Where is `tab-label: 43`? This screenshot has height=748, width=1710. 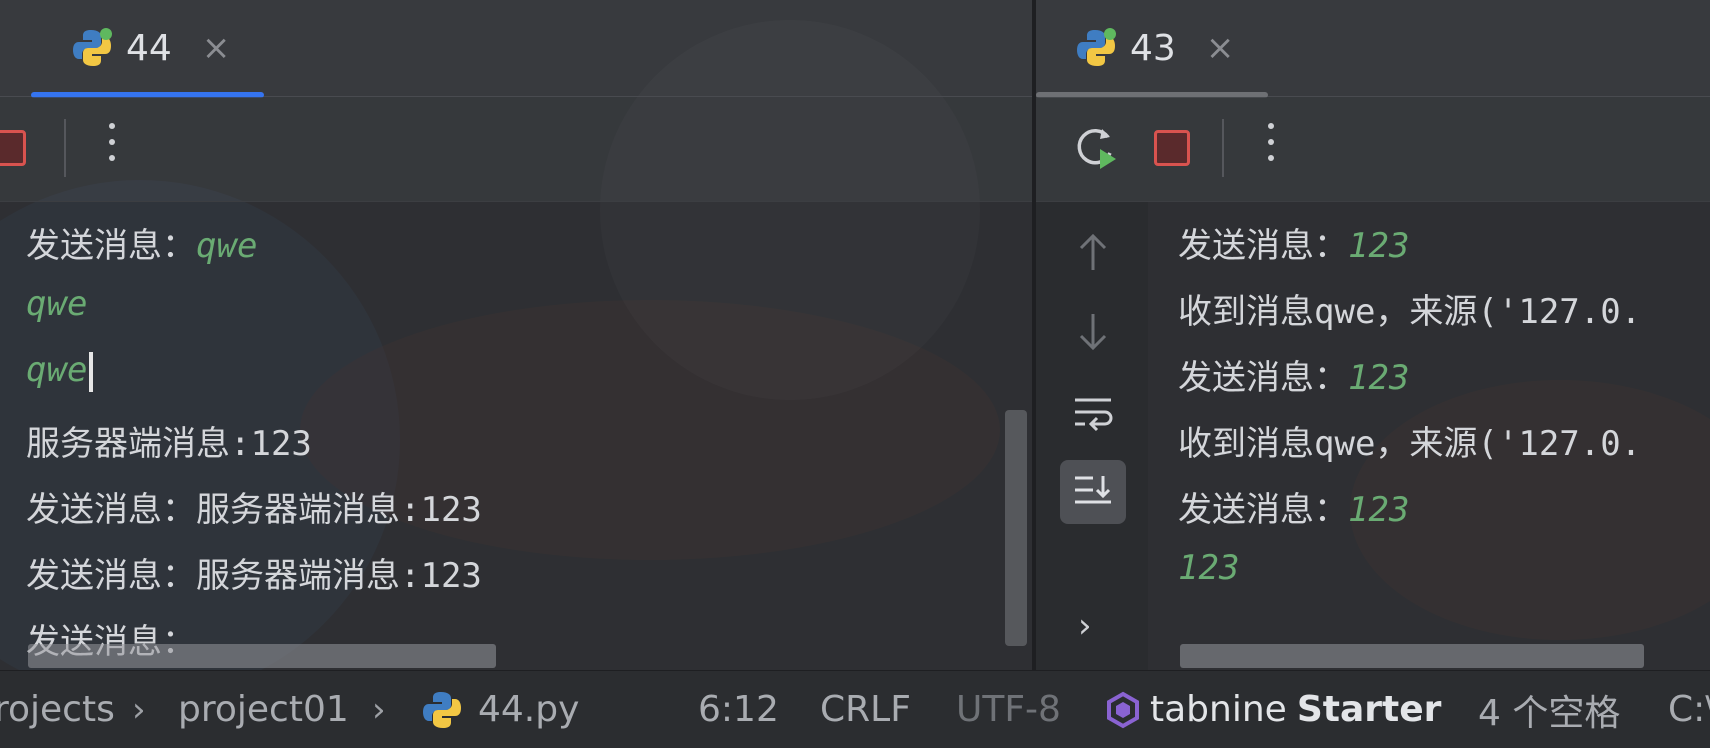 tab-label: 43 is located at coordinates (1153, 48).